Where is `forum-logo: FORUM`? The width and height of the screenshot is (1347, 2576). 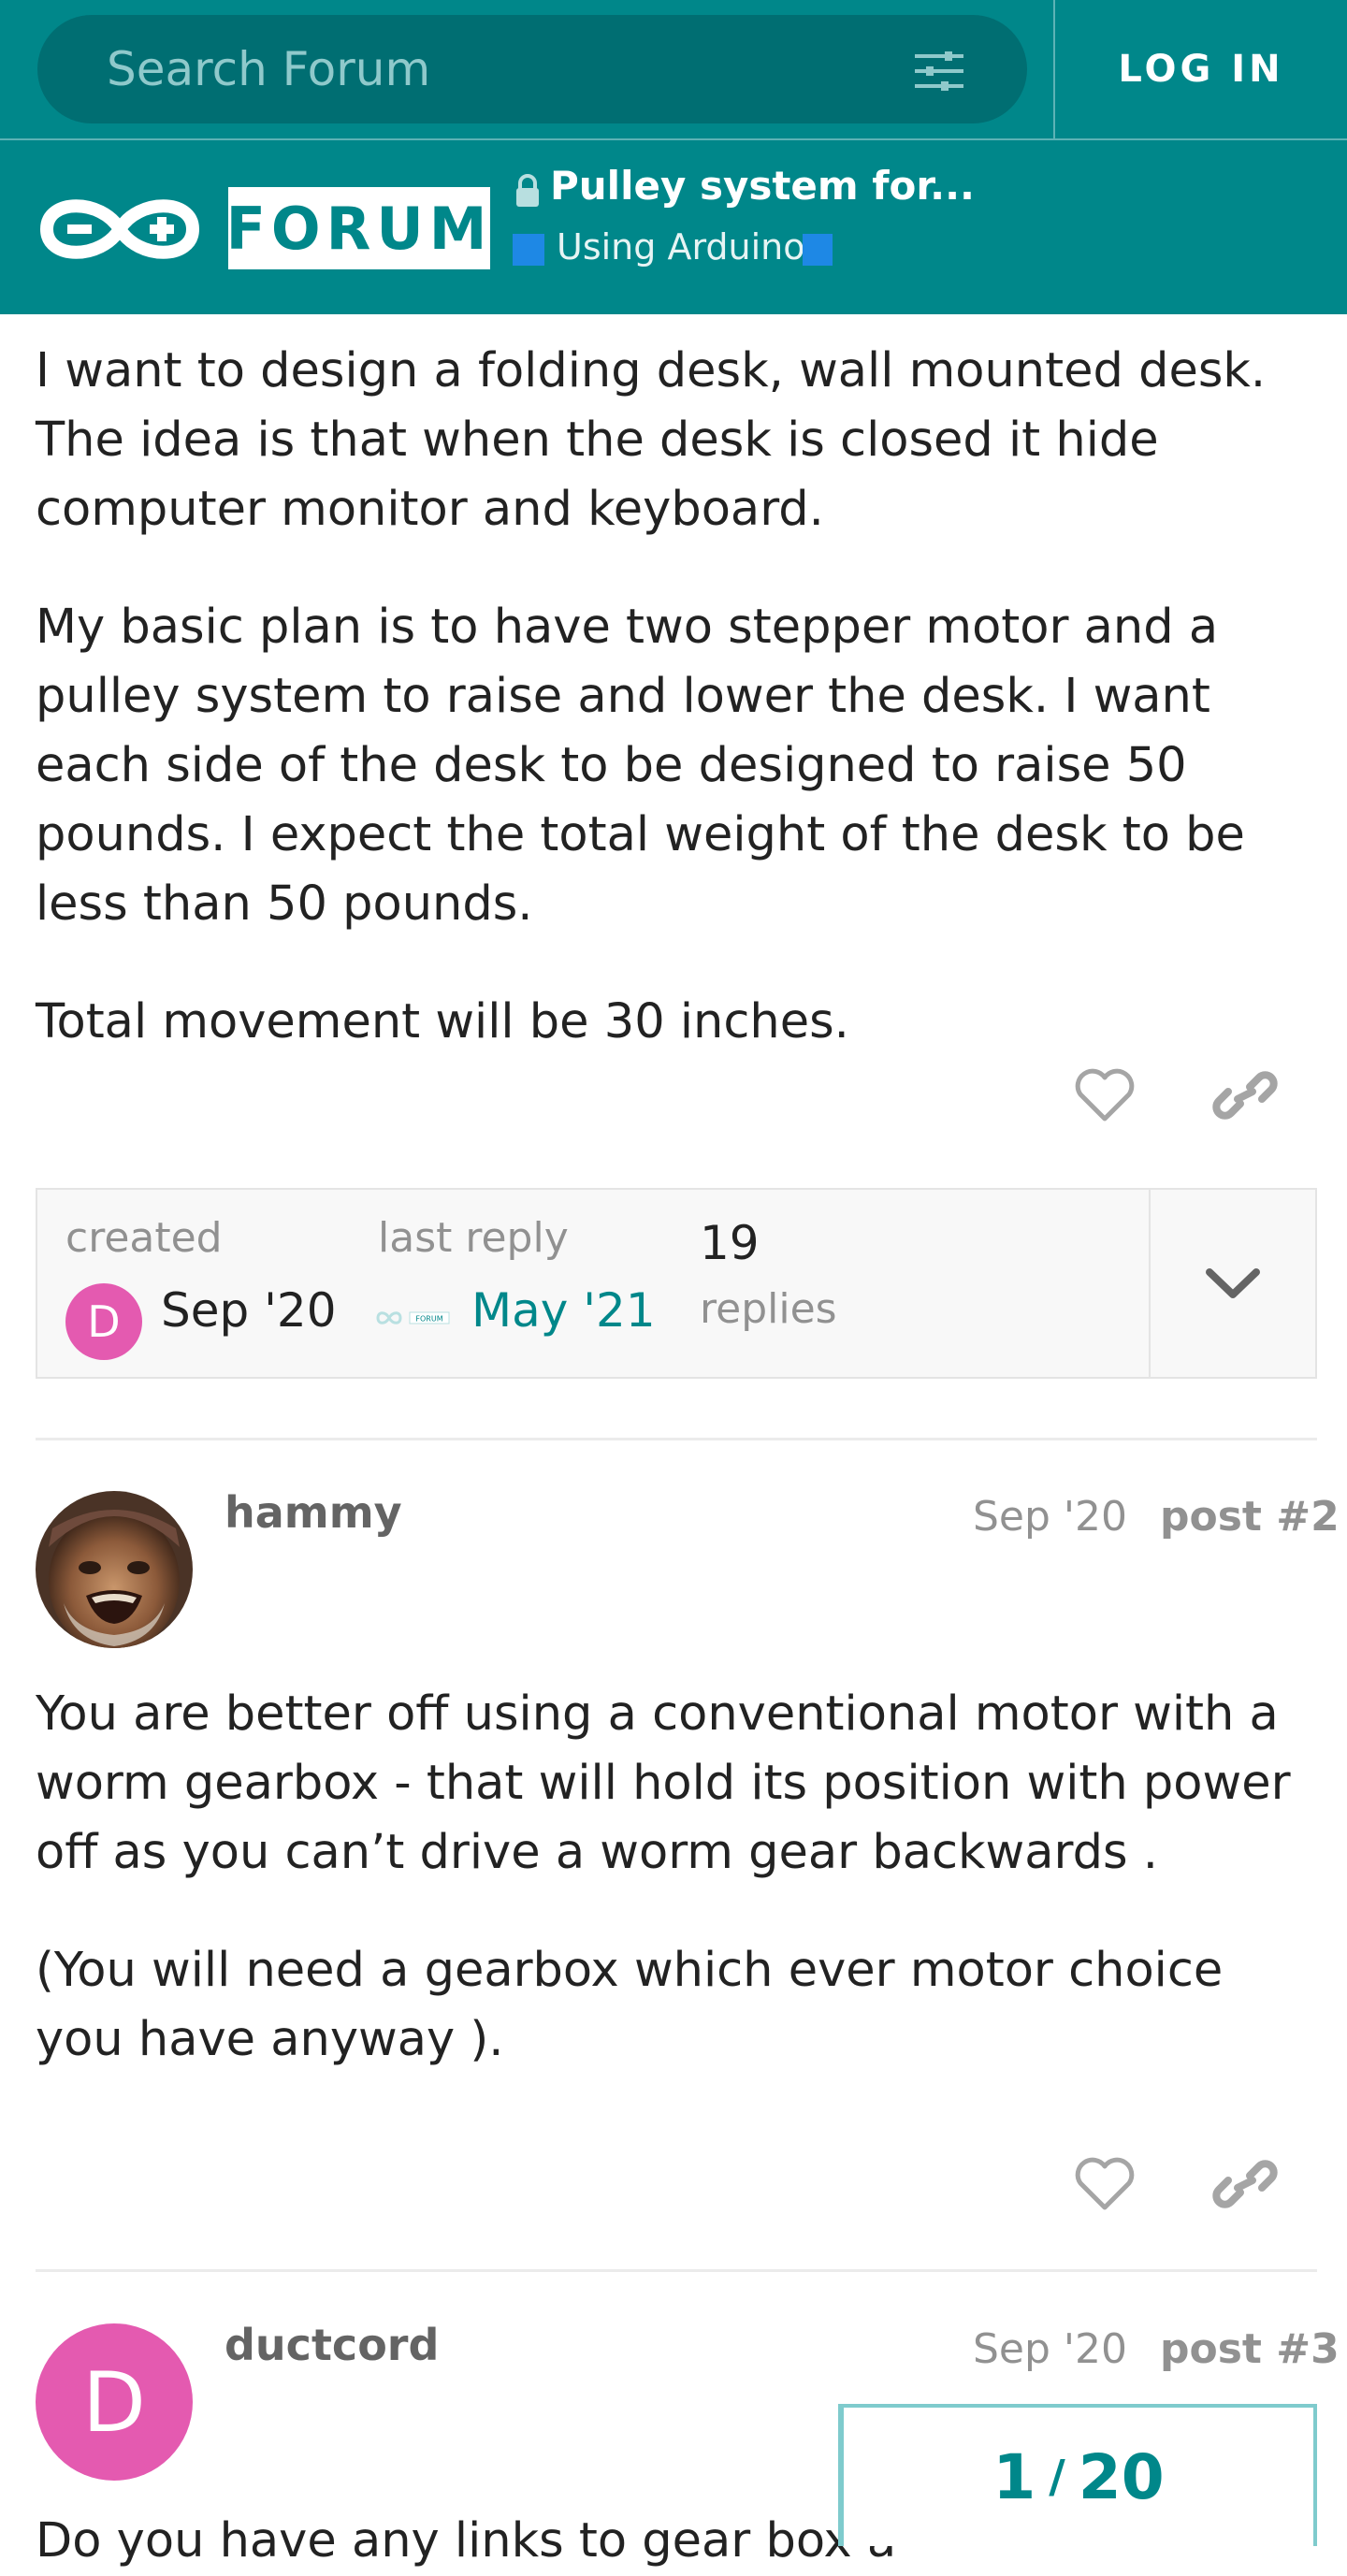 forum-logo: FORUM is located at coordinates (358, 228).